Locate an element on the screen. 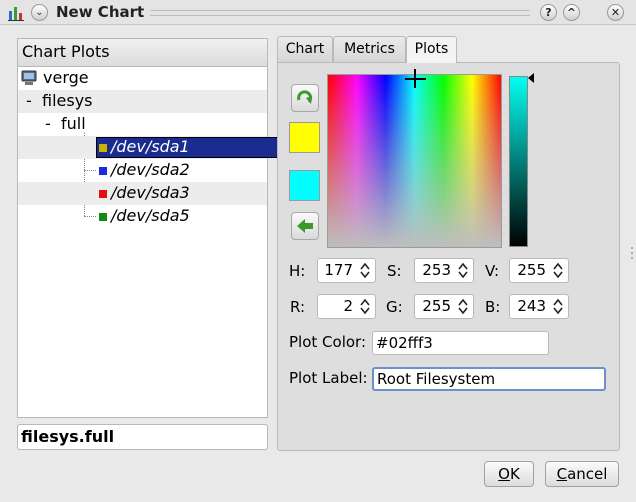 The width and height of the screenshot is (636, 502). s-label: S: is located at coordinates (394, 271).